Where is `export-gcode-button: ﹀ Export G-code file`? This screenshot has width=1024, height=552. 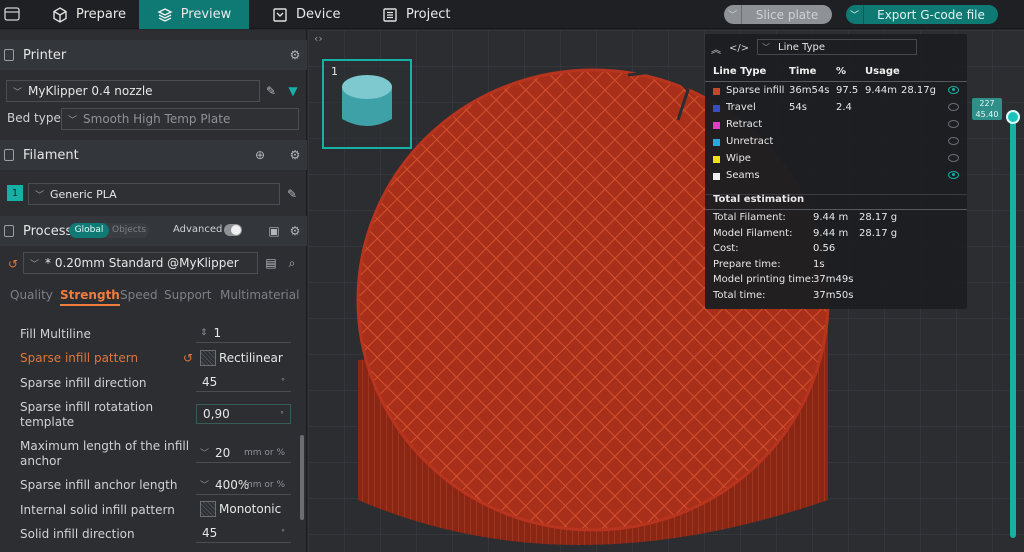
export-gcode-button: ﹀ Export G-code file is located at coordinates (922, 14).